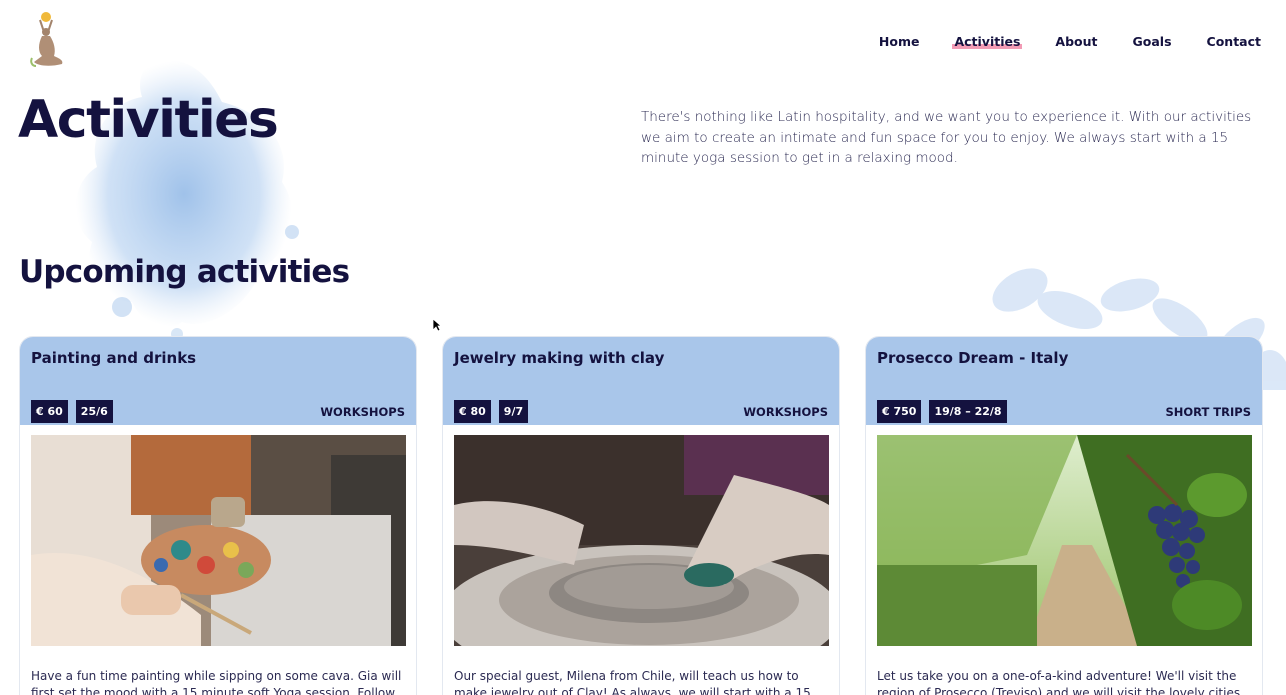 The width and height of the screenshot is (1286, 695). Describe the element at coordinates (437, 325) in the screenshot. I see `mouse-cursor-icon` at that location.